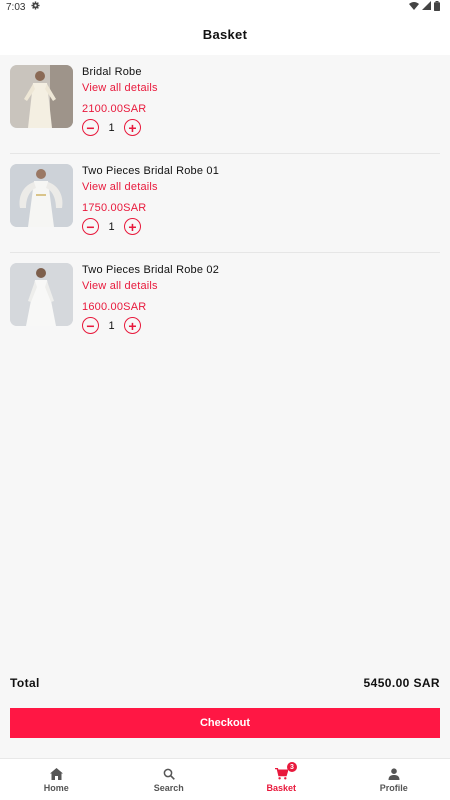 The width and height of the screenshot is (450, 800). I want to click on app-bar: Basket, so click(225, 34).